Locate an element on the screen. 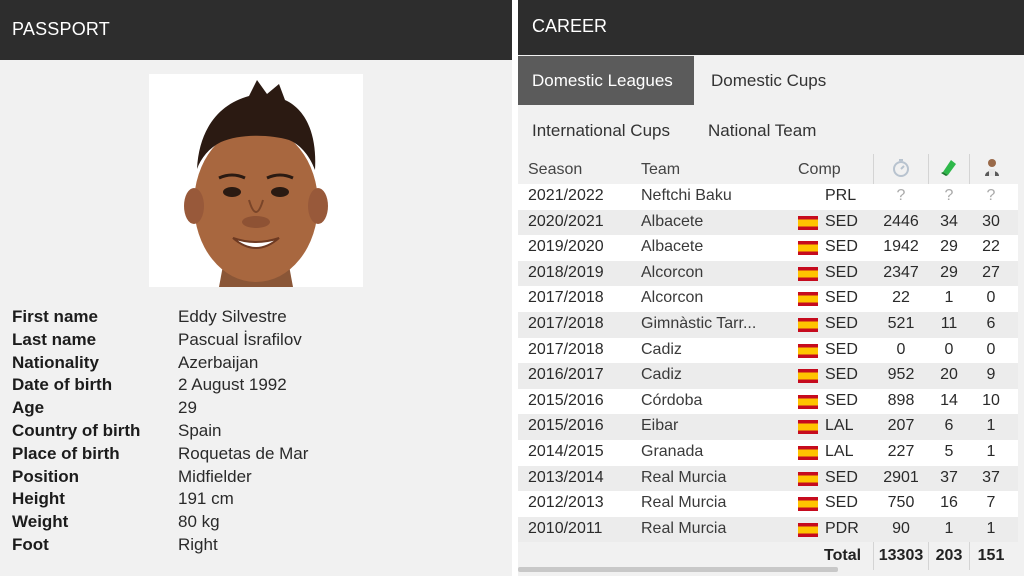  info-value: Midfielder is located at coordinates (215, 476).